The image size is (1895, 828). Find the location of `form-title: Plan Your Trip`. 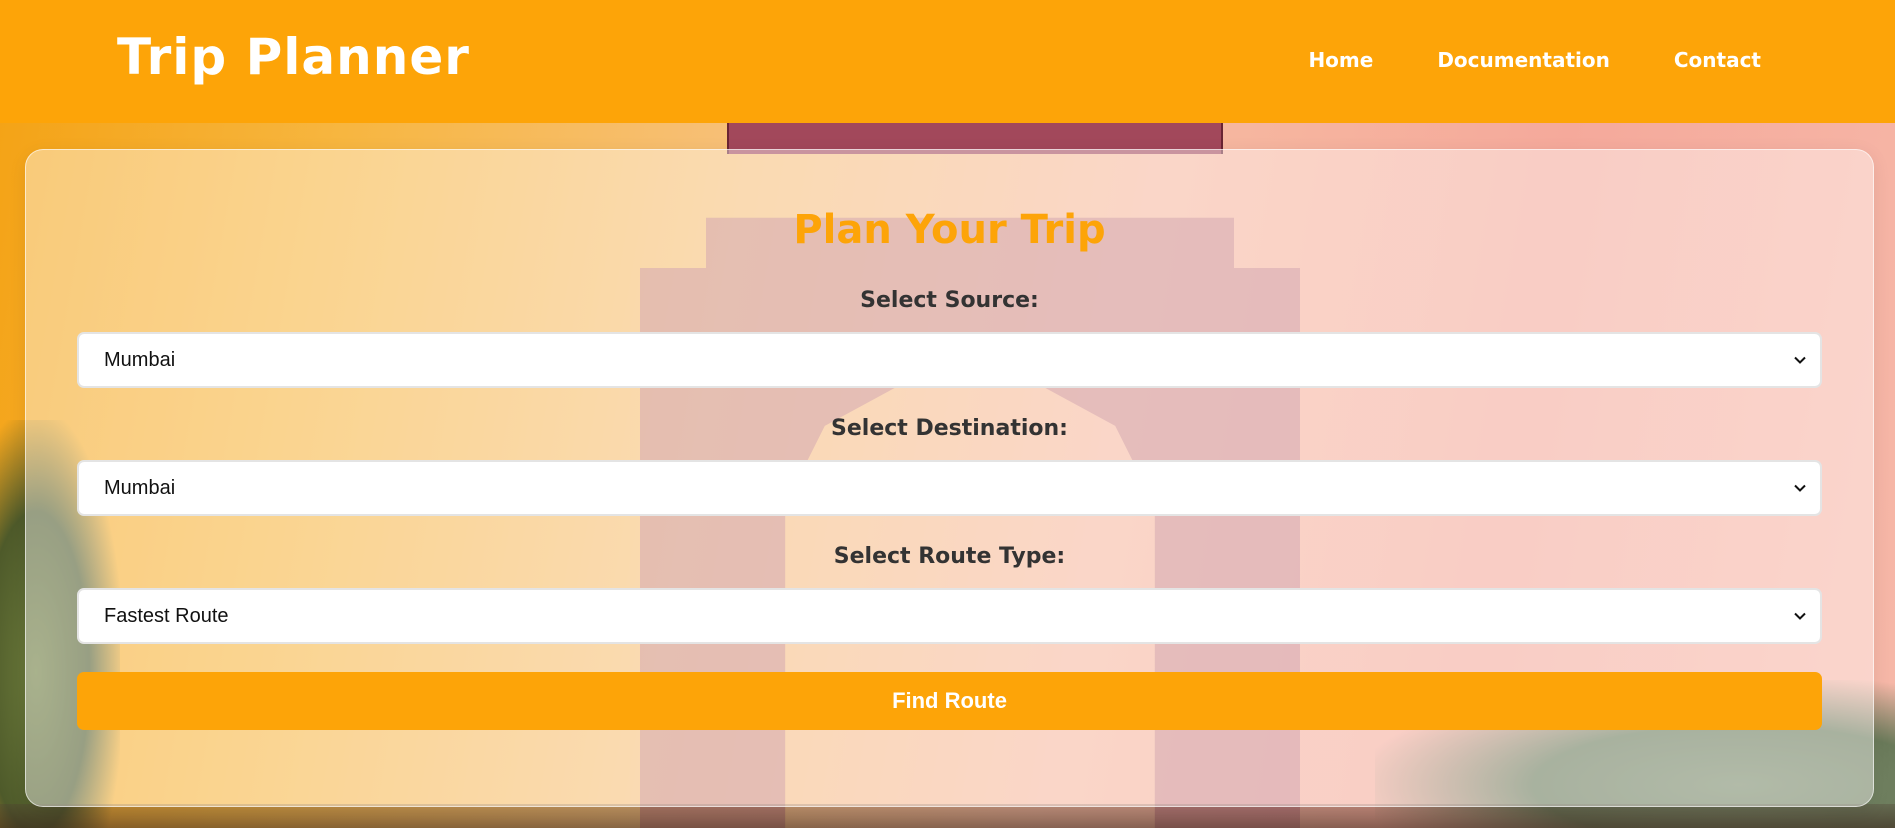

form-title: Plan Your Trip is located at coordinates (949, 230).